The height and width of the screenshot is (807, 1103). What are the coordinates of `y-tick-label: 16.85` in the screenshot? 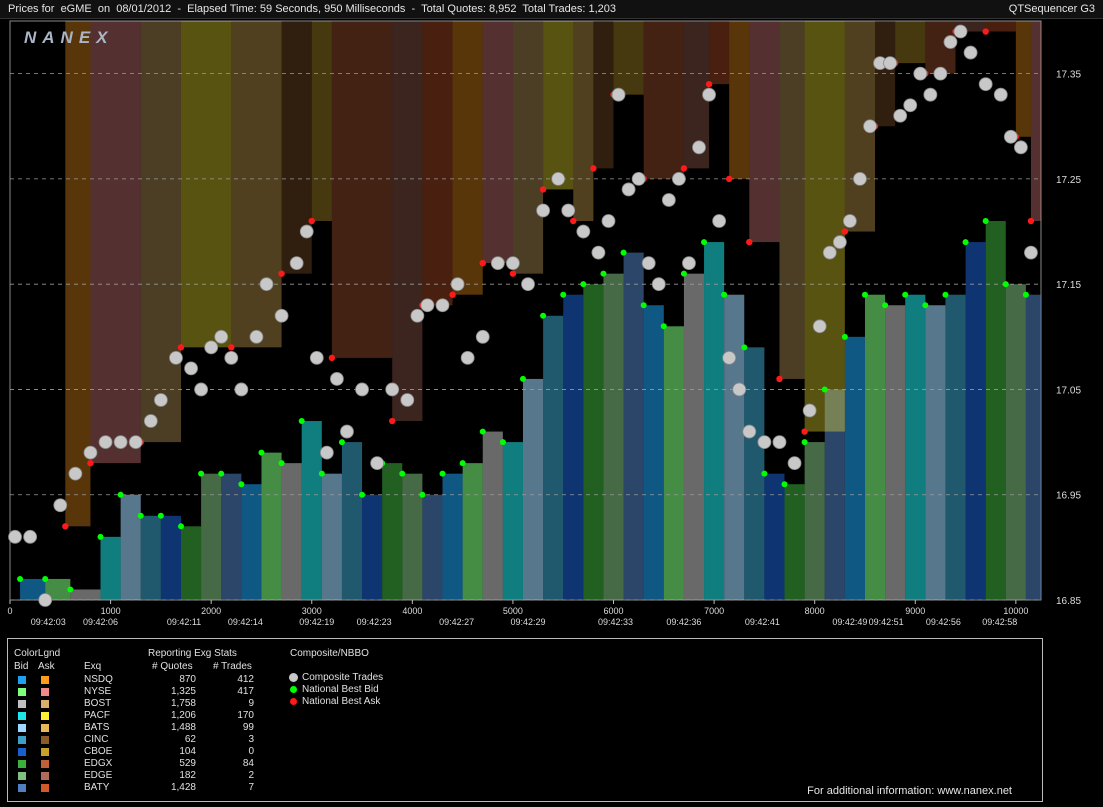 It's located at (1068, 601).